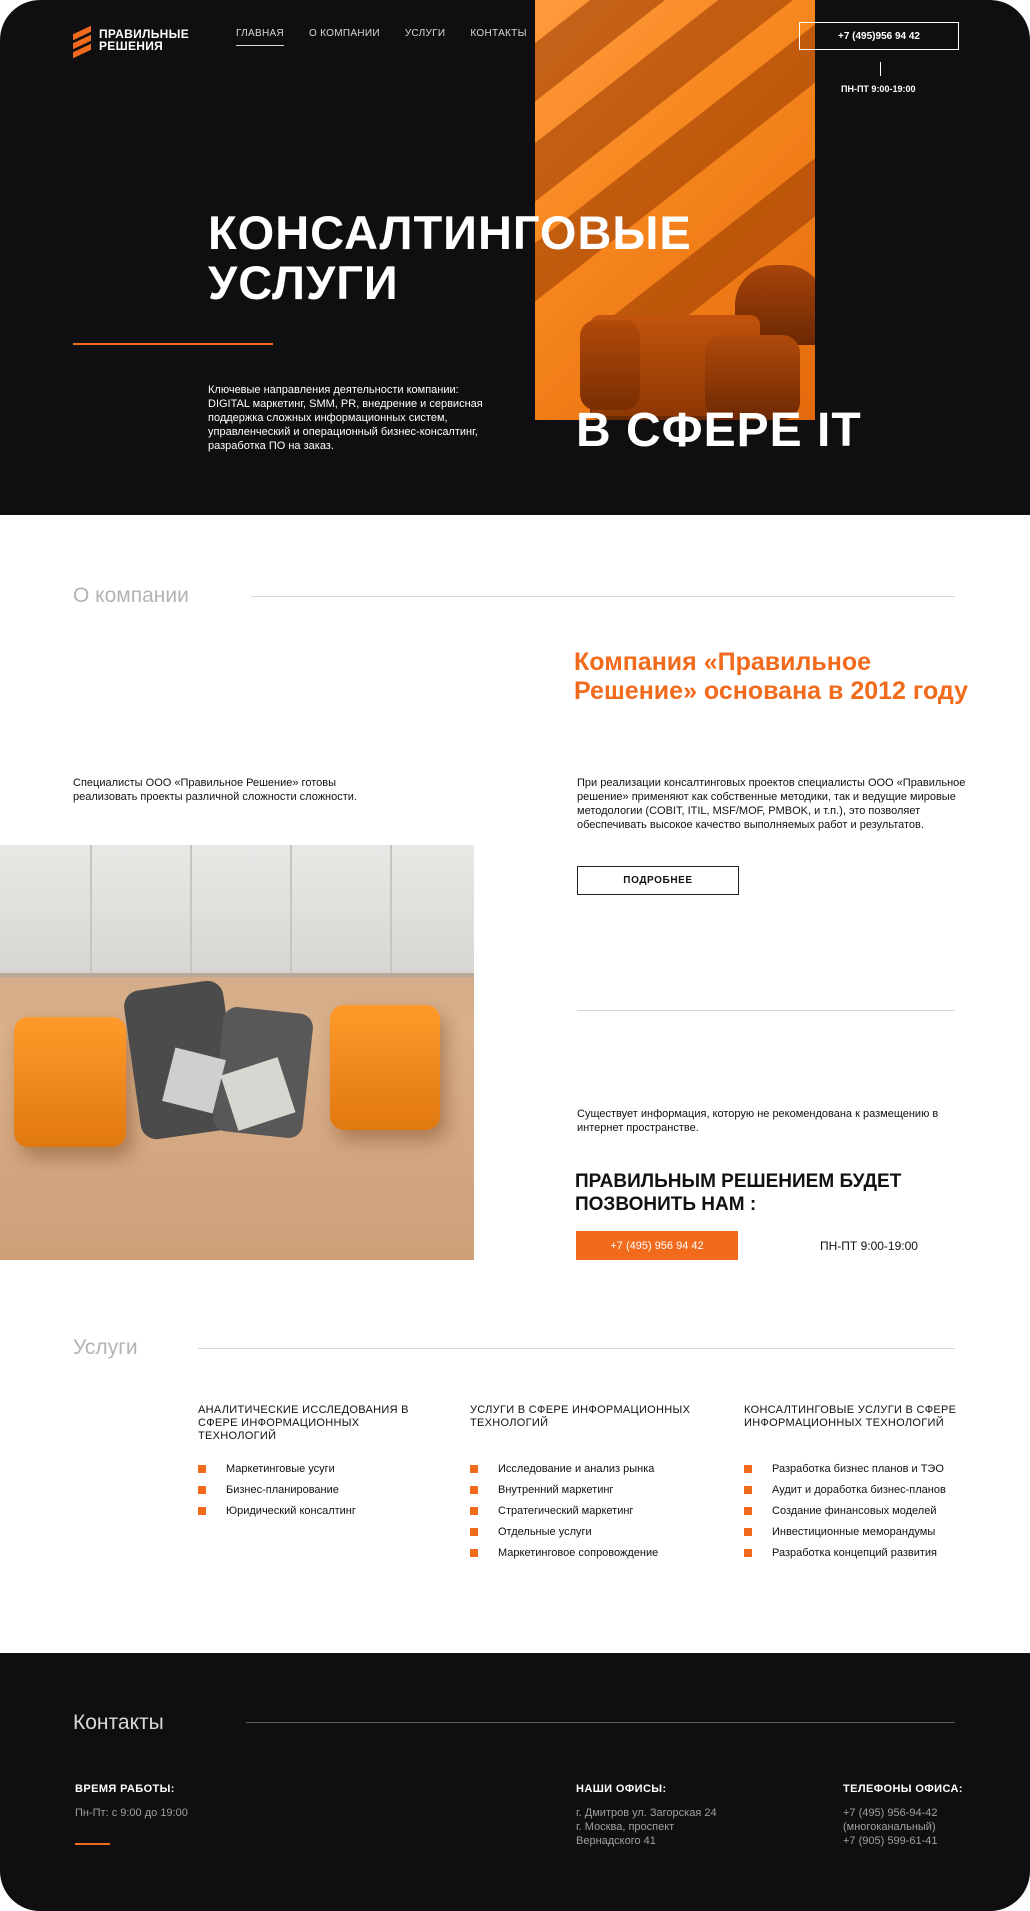  What do you see at coordinates (859, 1553) in the screenshot?
I see `services-list-item: Разработка концепций развития` at bounding box center [859, 1553].